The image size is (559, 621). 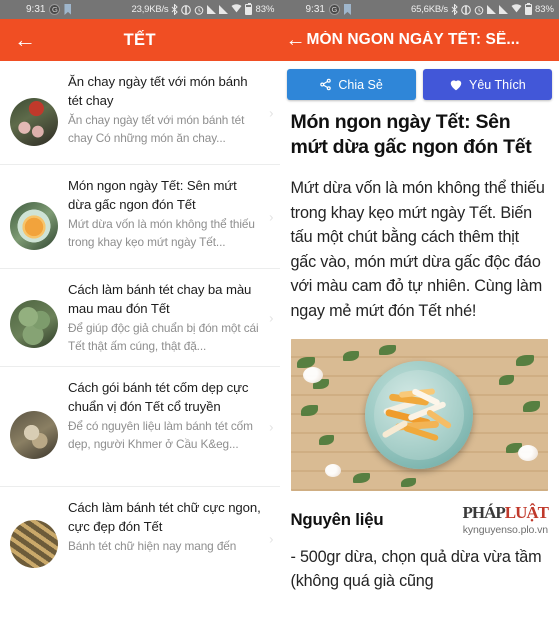 What do you see at coordinates (429, 9) in the screenshot?
I see `network-speed-label: 65,6KB/s` at bounding box center [429, 9].